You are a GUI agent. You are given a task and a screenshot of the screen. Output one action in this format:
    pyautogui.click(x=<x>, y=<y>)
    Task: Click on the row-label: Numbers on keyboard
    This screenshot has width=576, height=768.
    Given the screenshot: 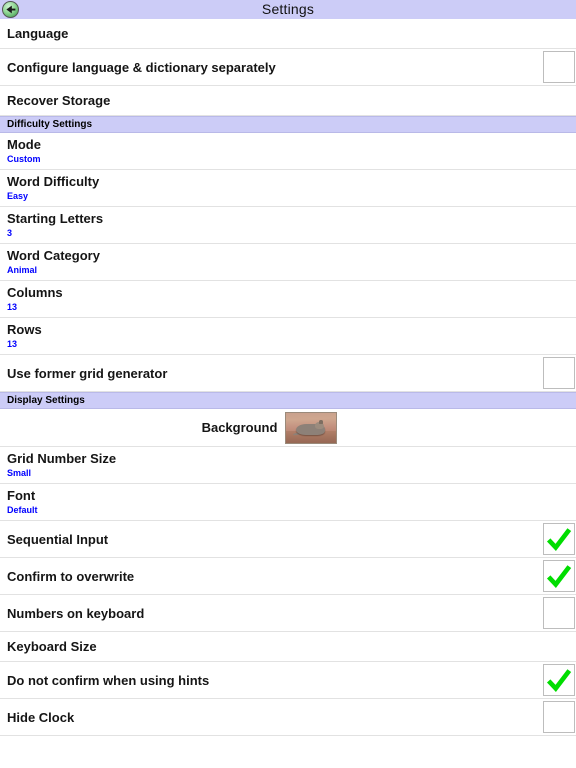 What is the action you would take?
    pyautogui.click(x=76, y=613)
    